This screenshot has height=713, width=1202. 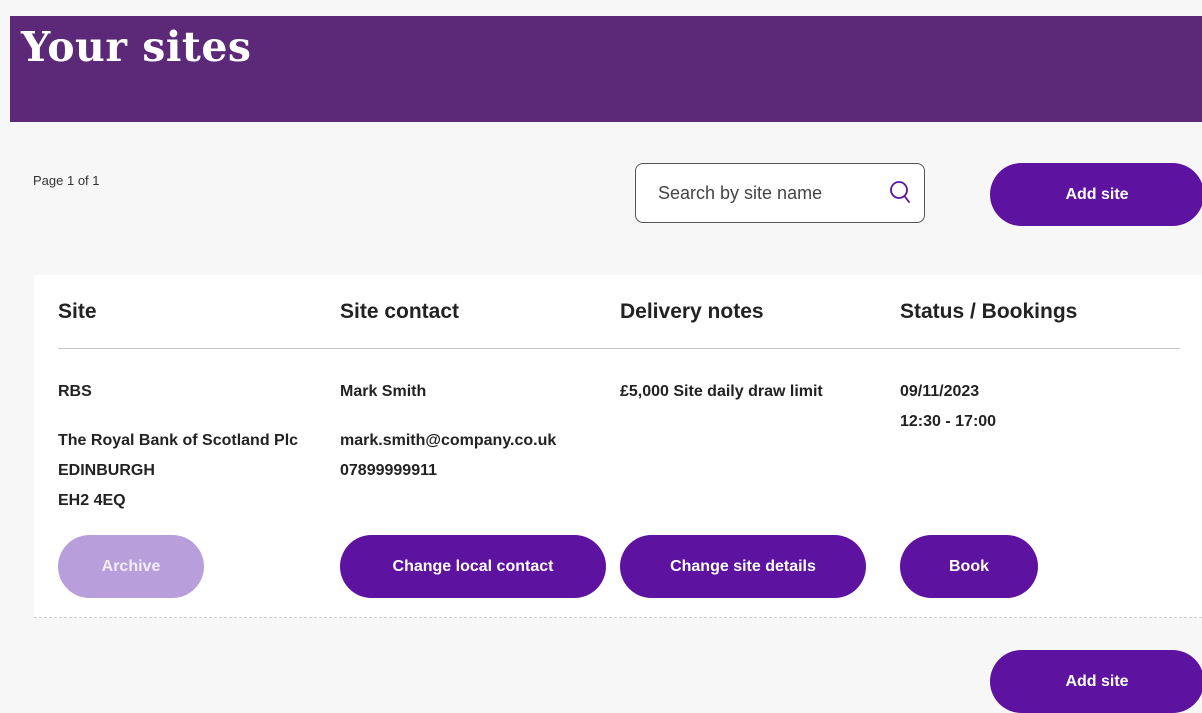 I want to click on add-site-button-bottom: Add site, so click(x=1096, y=681).